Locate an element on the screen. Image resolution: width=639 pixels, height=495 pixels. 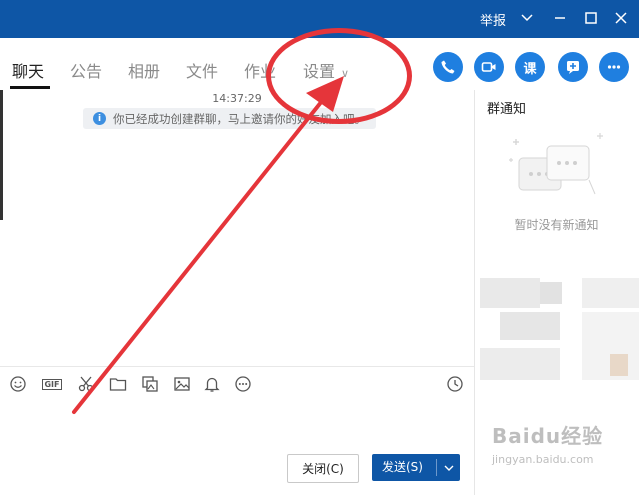
blurred-member-area is located at coordinates (556, 327).